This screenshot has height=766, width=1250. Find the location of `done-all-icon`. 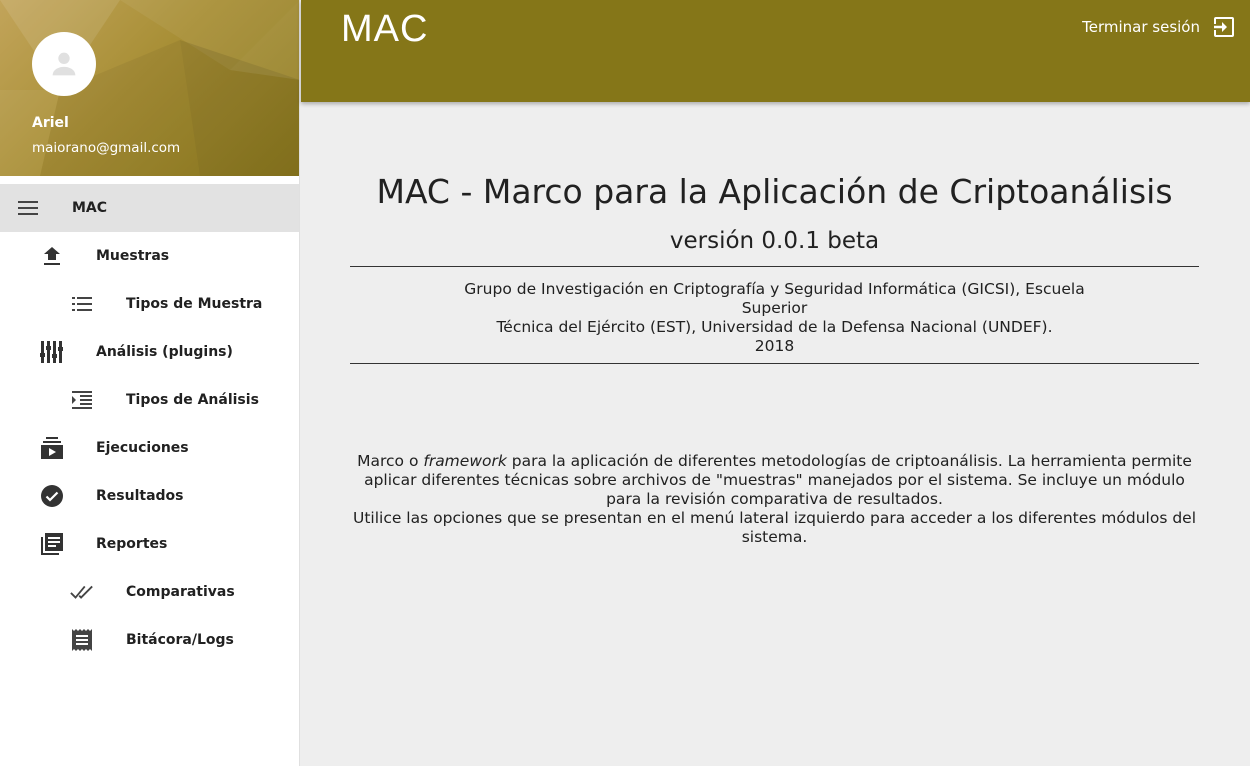

done-all-icon is located at coordinates (82, 592).